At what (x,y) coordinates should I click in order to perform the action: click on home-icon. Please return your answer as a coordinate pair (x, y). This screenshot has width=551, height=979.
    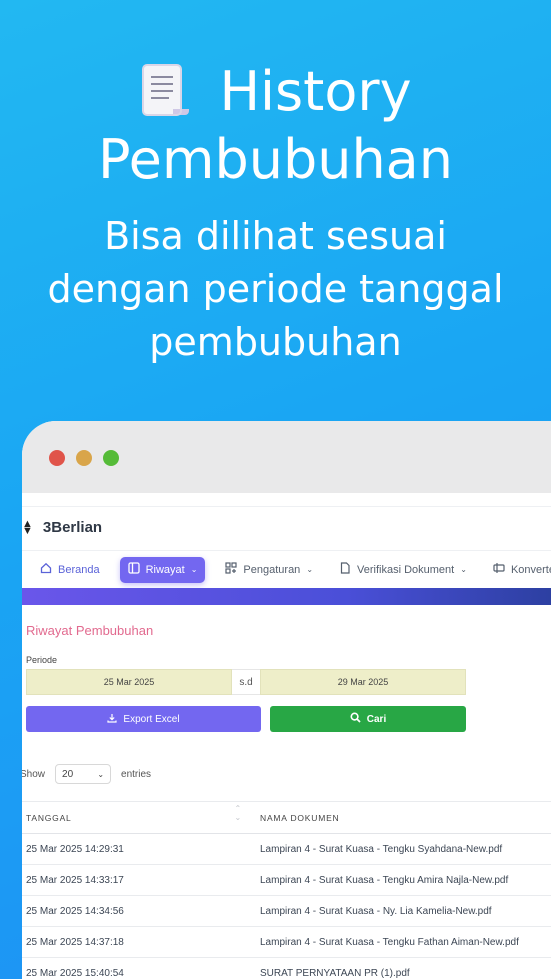
    Looking at the image, I should click on (46, 569).